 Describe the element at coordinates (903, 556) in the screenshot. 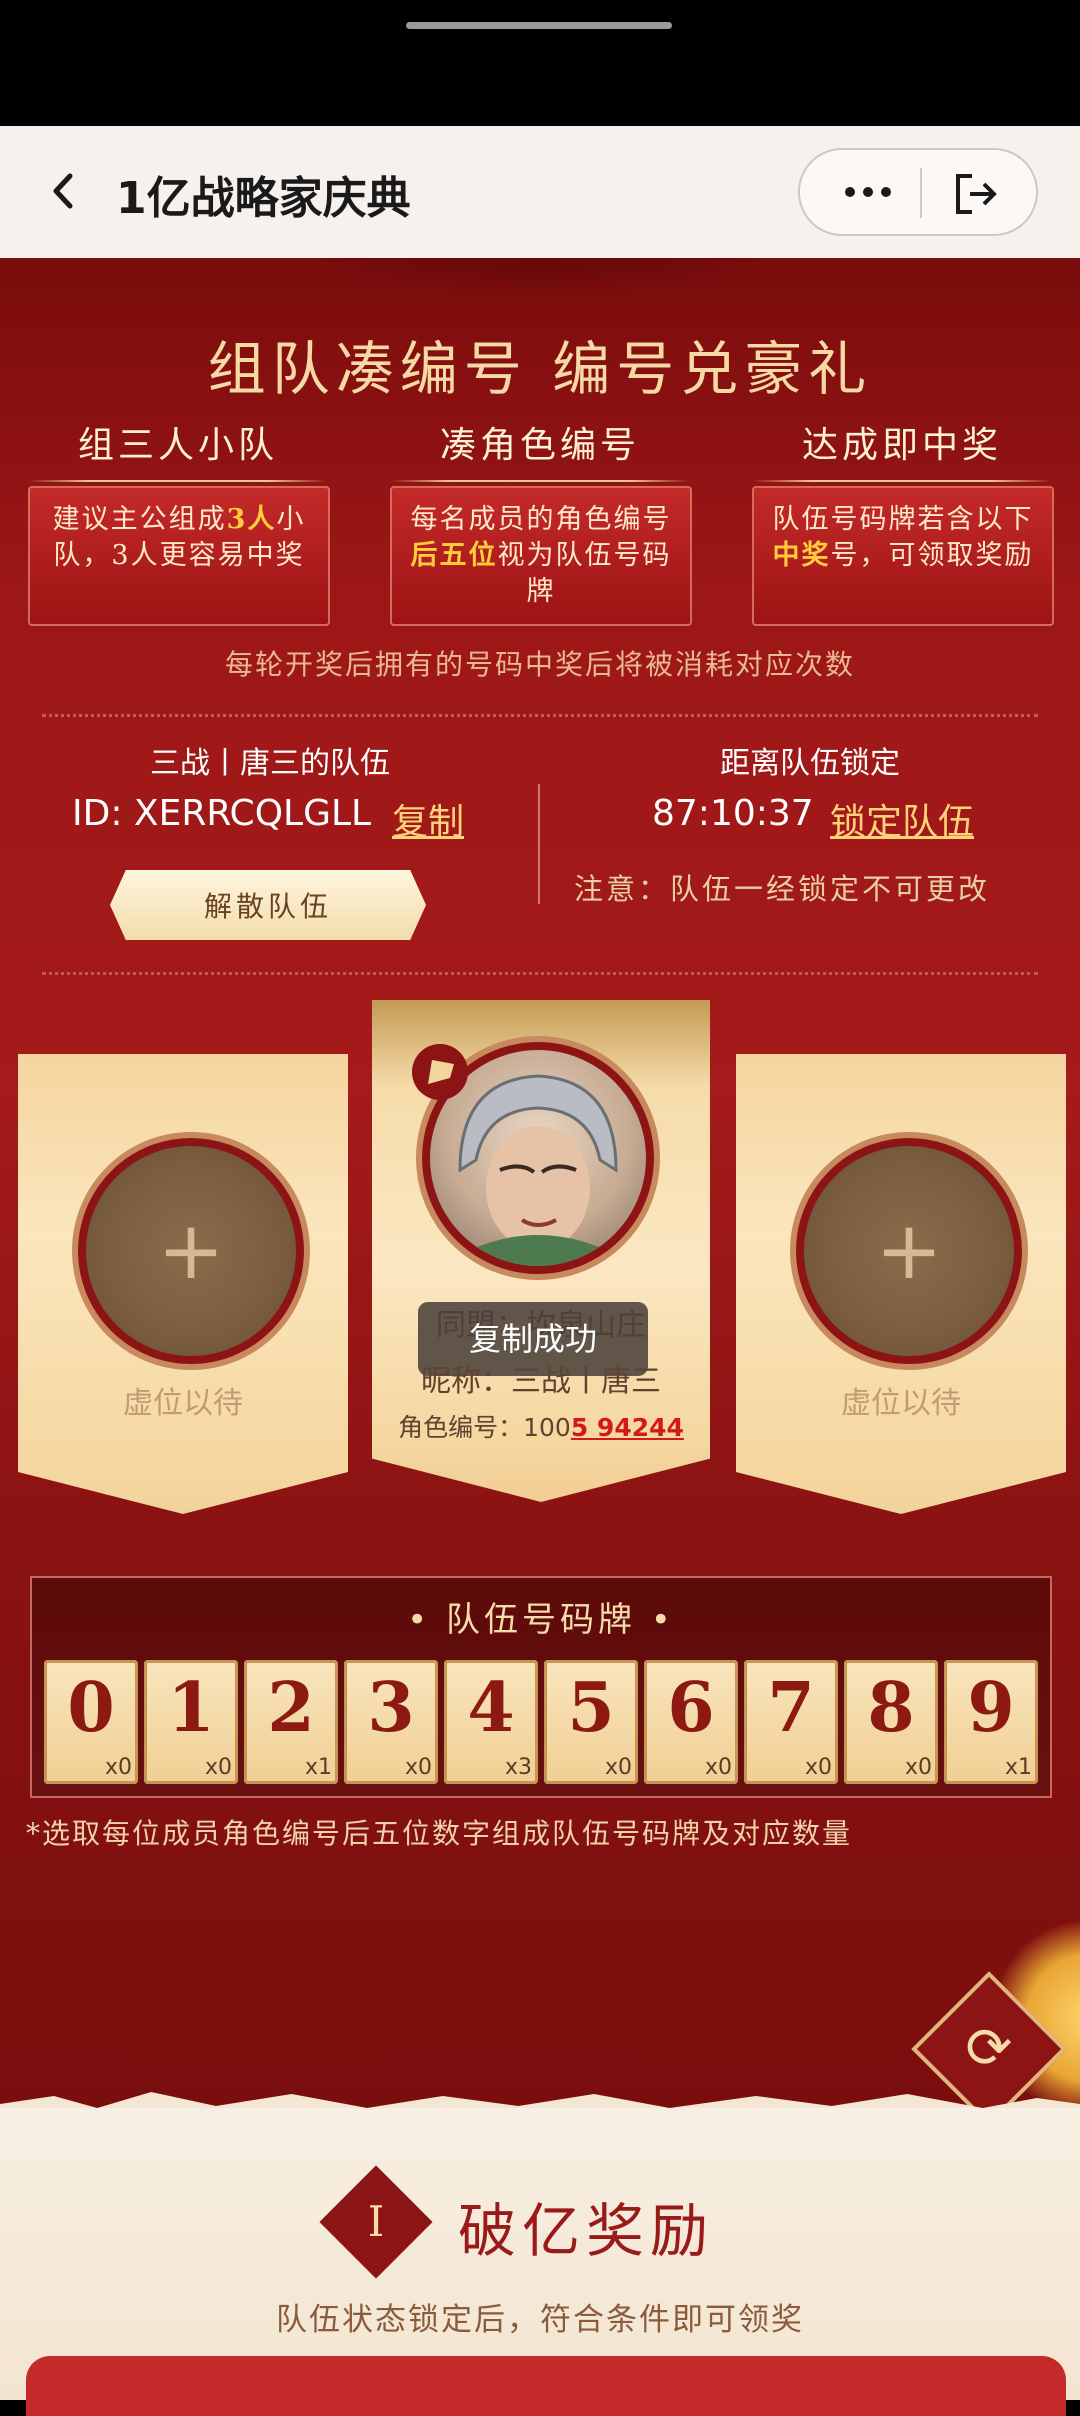

I see `step-card-3: 队伍号码牌若含以下中奖号，可领取奖励` at that location.